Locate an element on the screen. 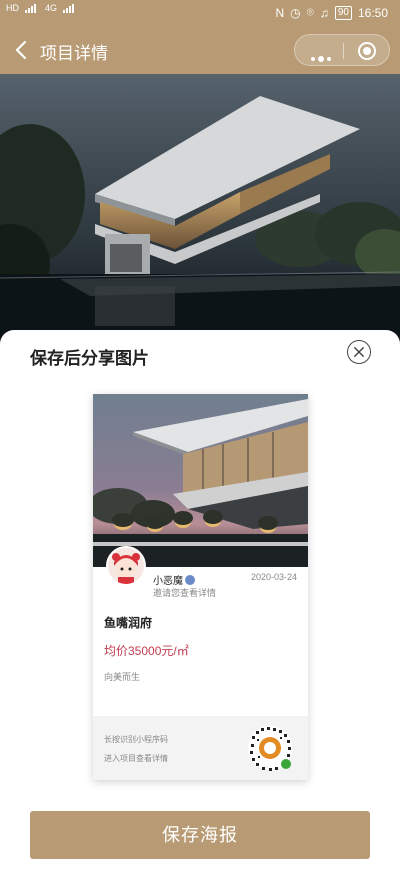 This screenshot has height=872, width=400. project-tagline: 向美而生 is located at coordinates (122, 677).